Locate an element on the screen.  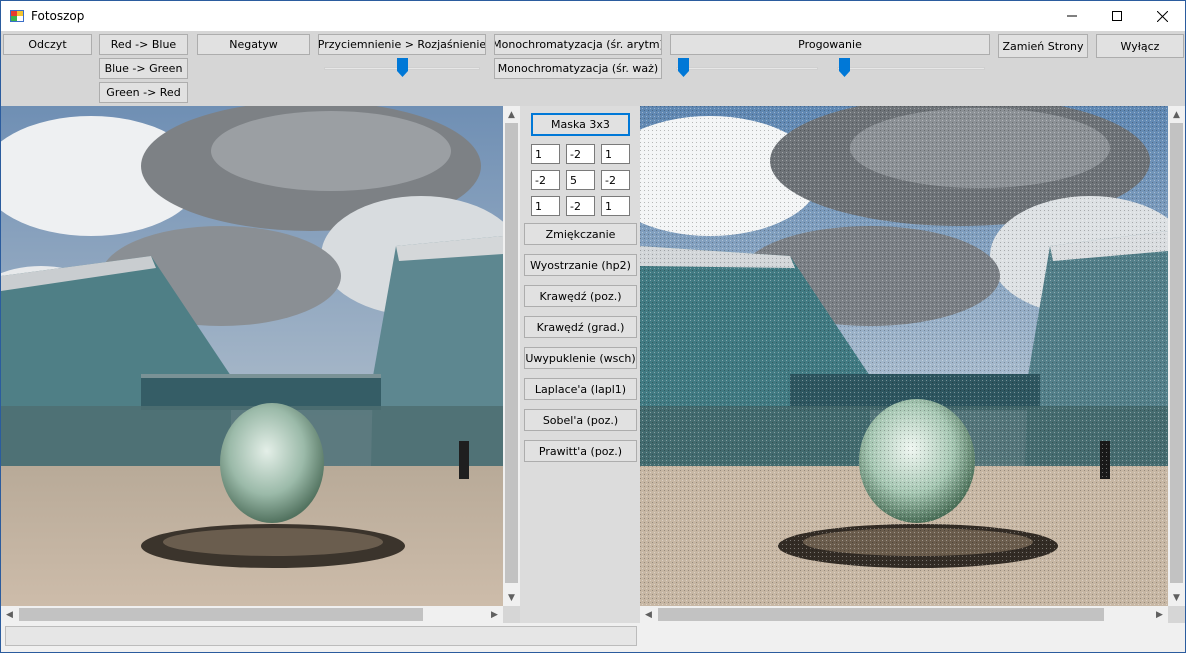
soften-button: Zmiękczanie is located at coordinates (580, 234).